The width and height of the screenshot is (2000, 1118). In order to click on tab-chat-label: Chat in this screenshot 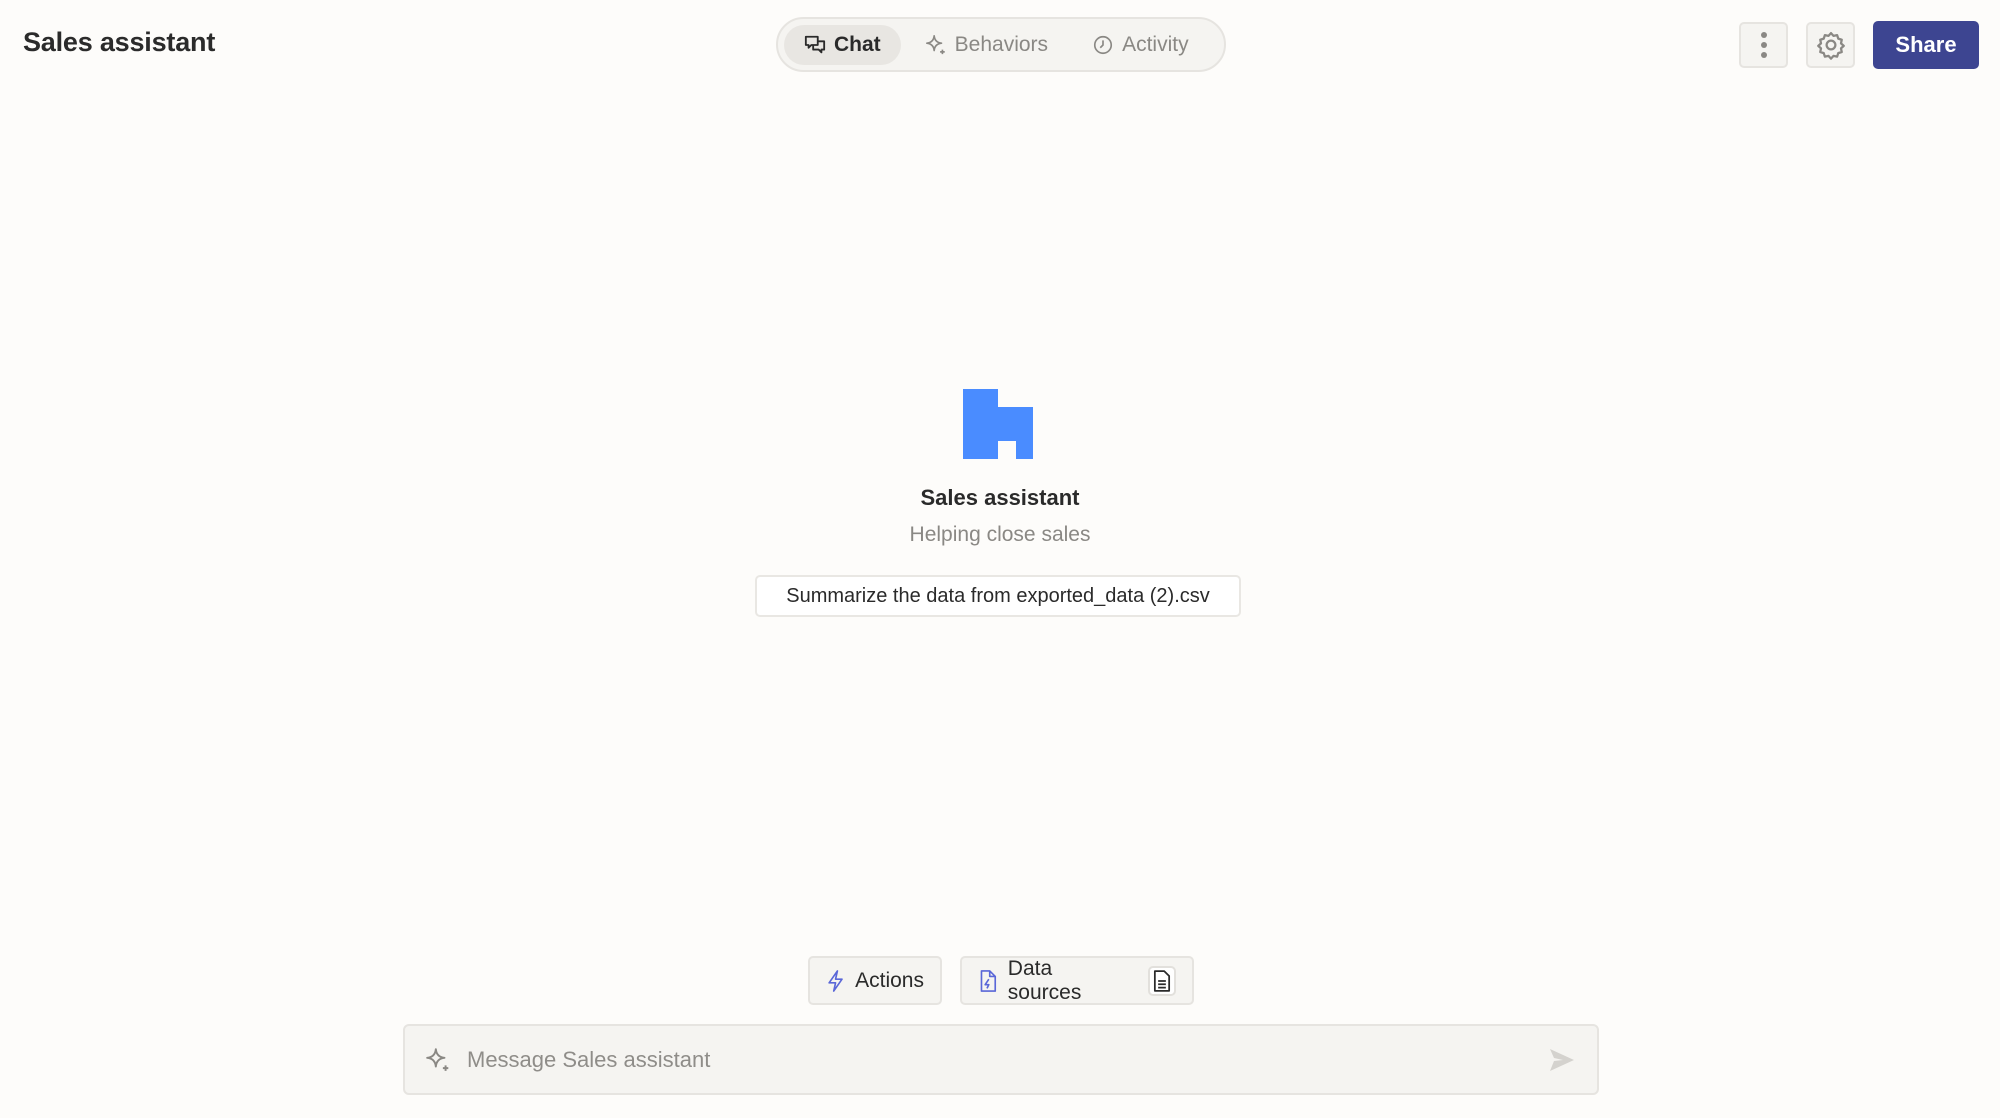, I will do `click(857, 44)`.